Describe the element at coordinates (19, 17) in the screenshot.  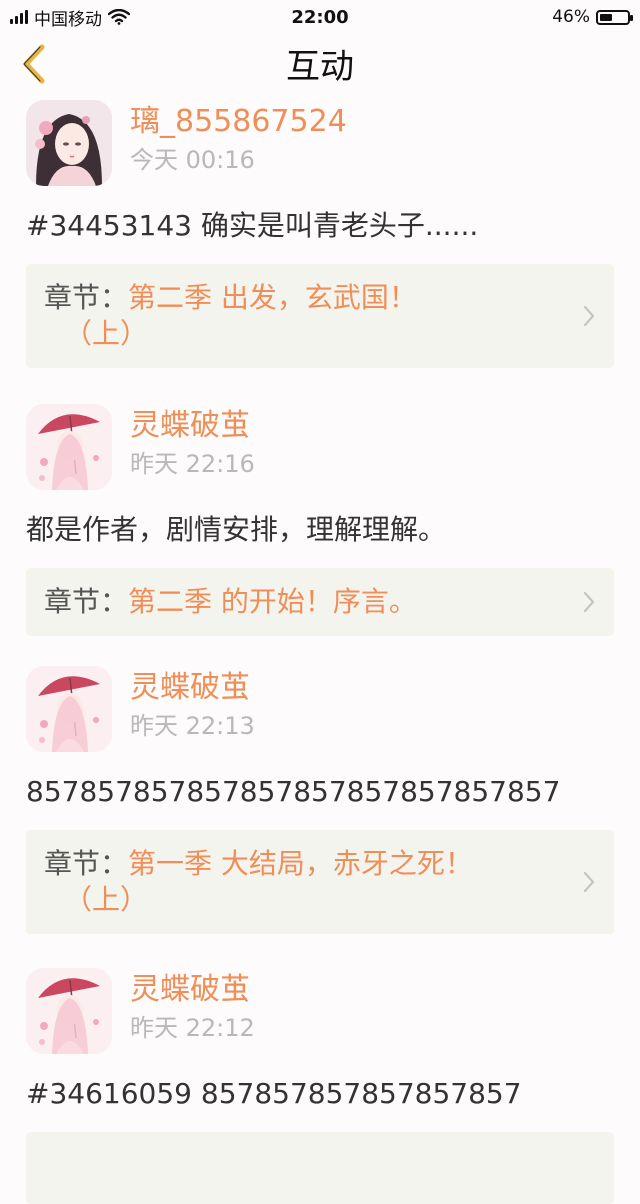
I see `signal-icon` at that location.